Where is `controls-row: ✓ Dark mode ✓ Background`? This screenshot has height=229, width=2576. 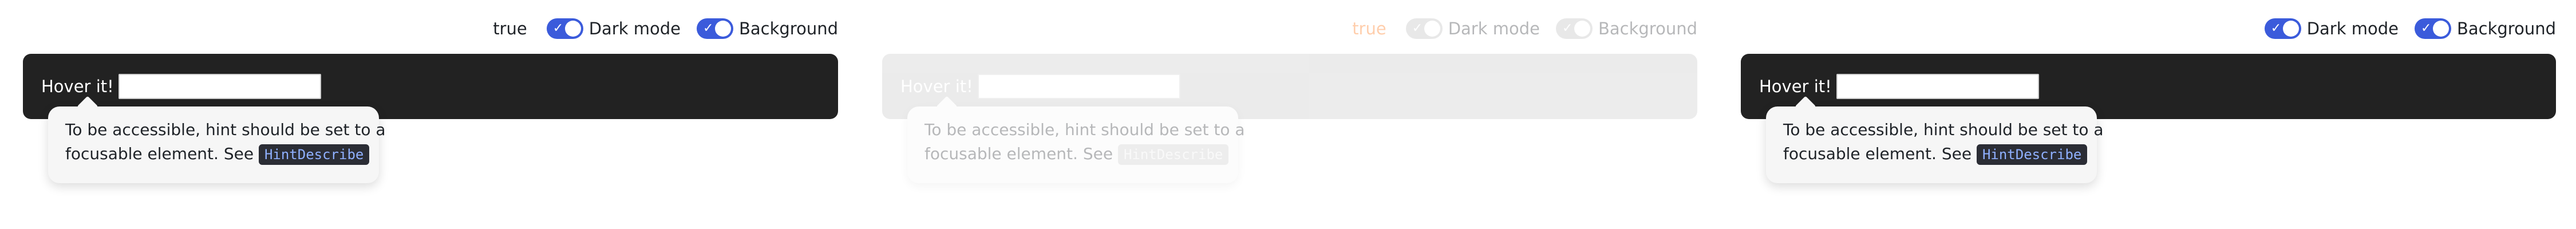 controls-row: ✓ Dark mode ✓ Background is located at coordinates (2407, 28).